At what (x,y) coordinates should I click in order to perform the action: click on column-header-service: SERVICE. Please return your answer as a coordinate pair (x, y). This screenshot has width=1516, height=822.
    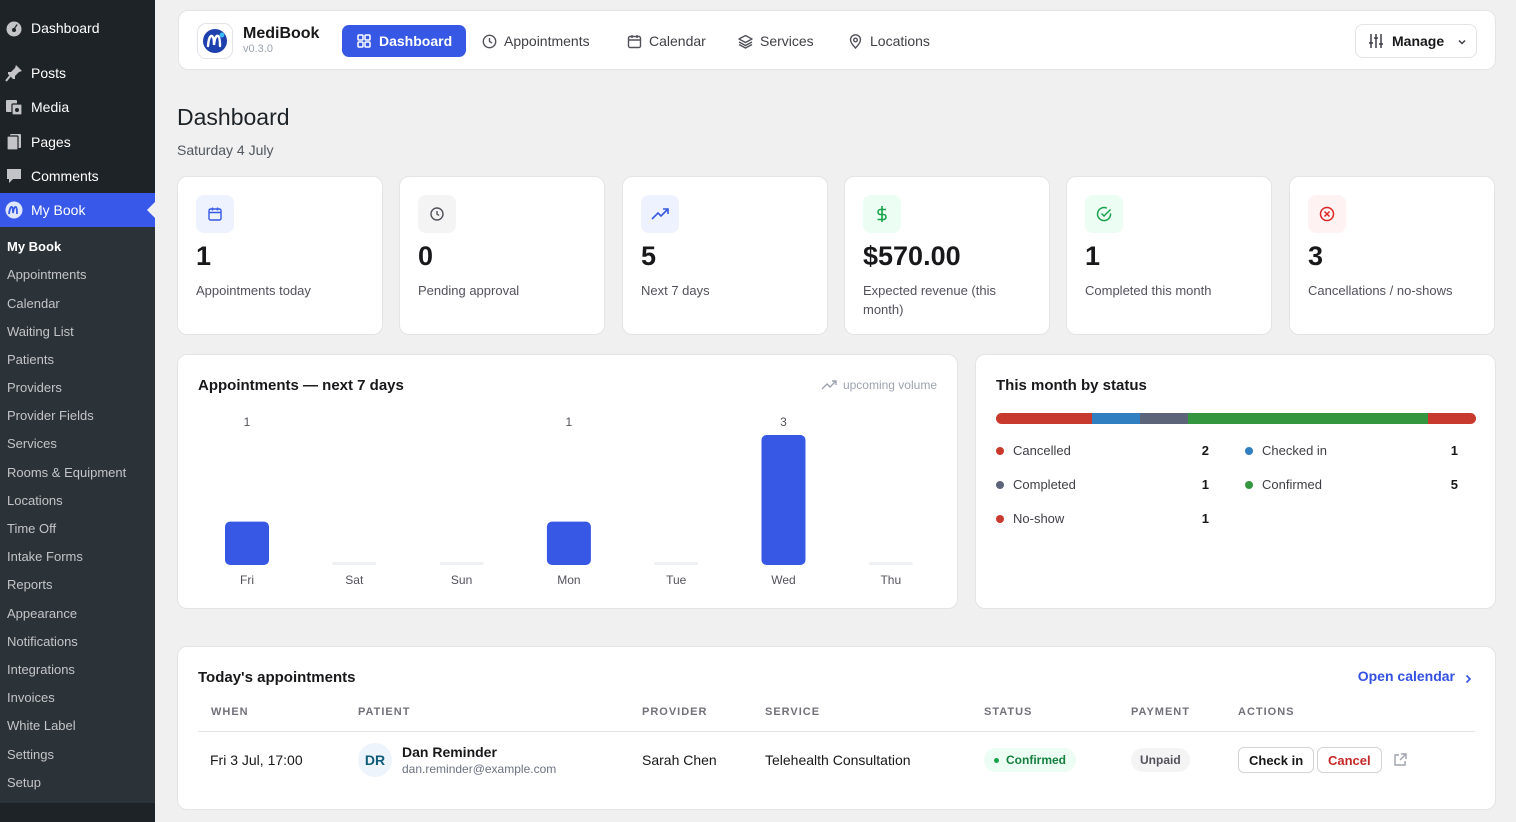
    Looking at the image, I should click on (793, 712).